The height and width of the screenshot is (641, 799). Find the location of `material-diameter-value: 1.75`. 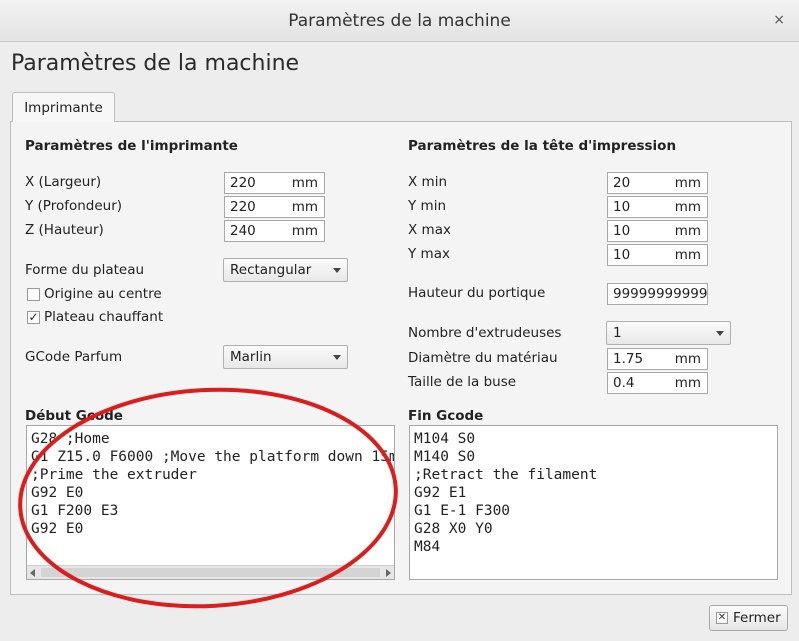

material-diameter-value: 1.75 is located at coordinates (628, 359).